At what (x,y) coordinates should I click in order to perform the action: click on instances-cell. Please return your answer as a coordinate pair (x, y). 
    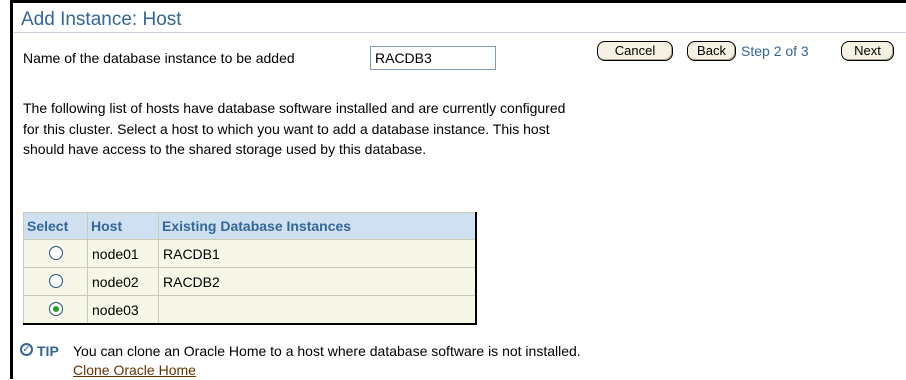
    Looking at the image, I should click on (317, 310).